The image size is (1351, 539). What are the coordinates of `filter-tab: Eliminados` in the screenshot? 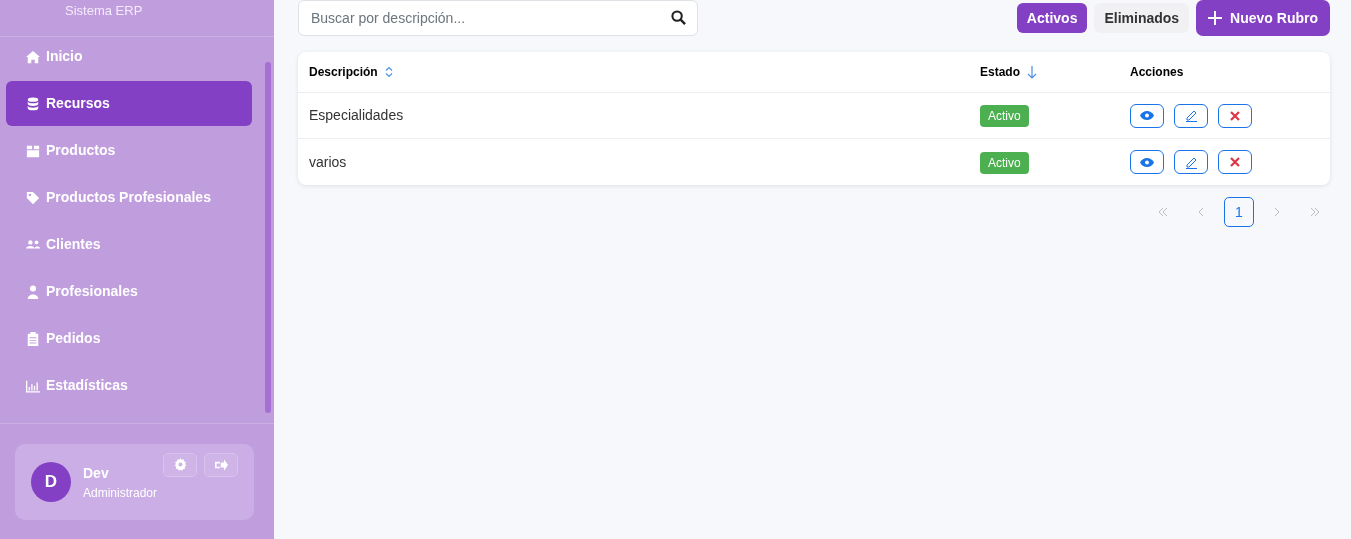 It's located at (1142, 18).